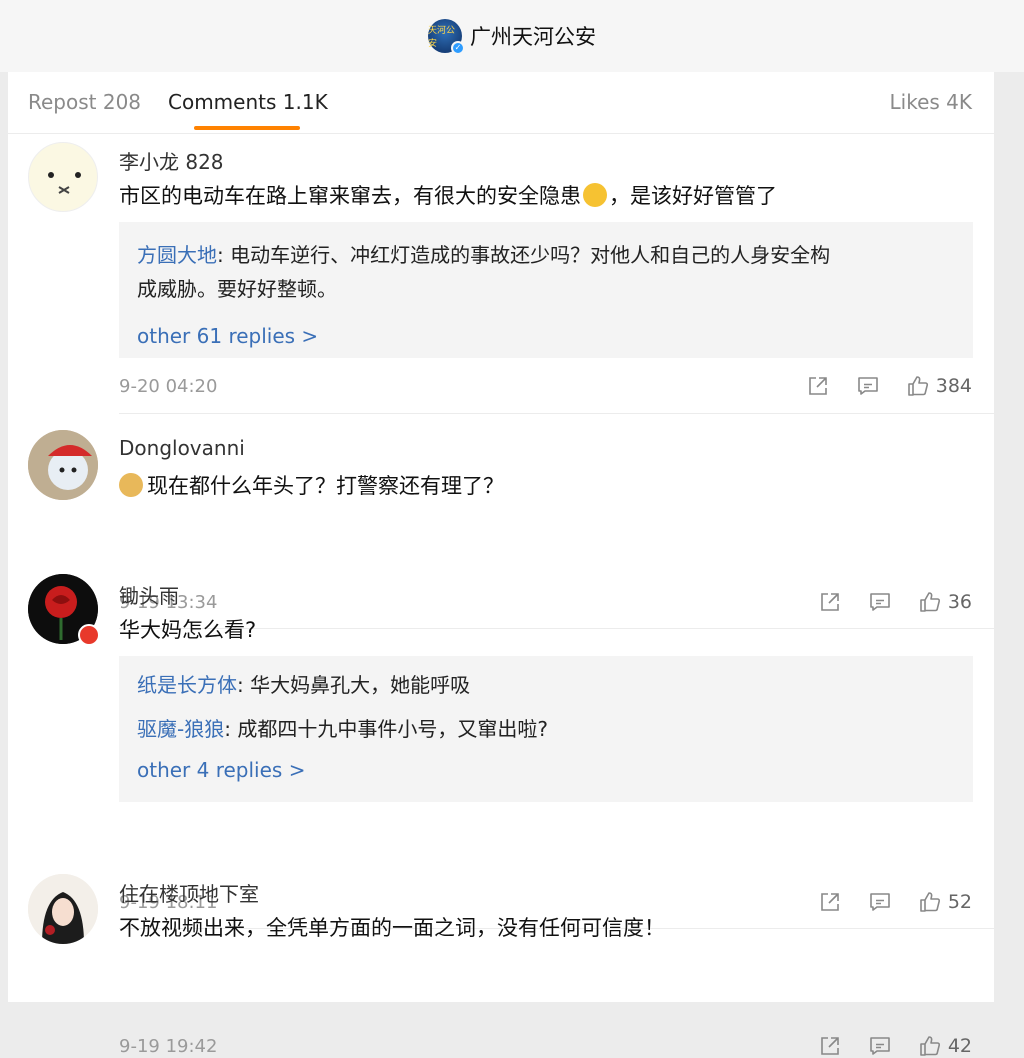  I want to click on illustrated-portrait-icon, so click(63, 909).